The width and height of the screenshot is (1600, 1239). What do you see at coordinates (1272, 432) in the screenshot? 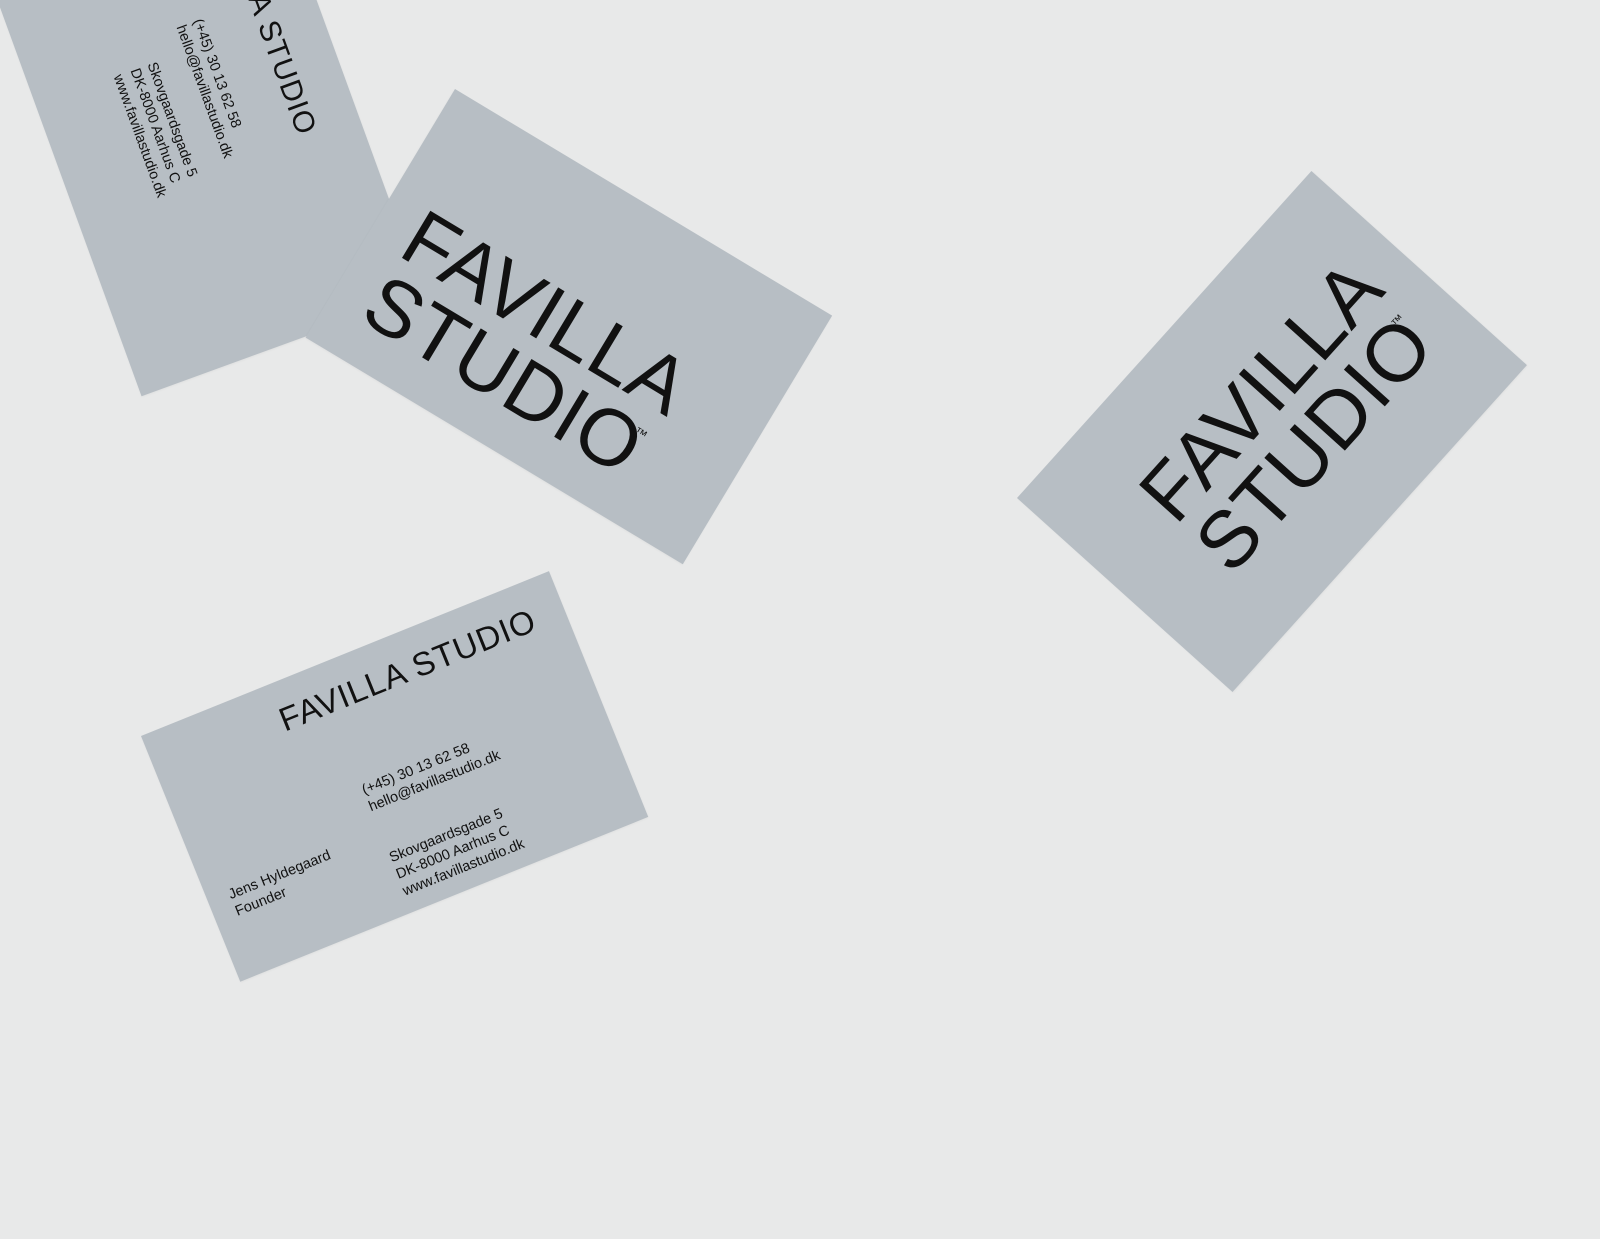
I see `business-card-front-right: FAVILLA STUDIO ™` at bounding box center [1272, 432].